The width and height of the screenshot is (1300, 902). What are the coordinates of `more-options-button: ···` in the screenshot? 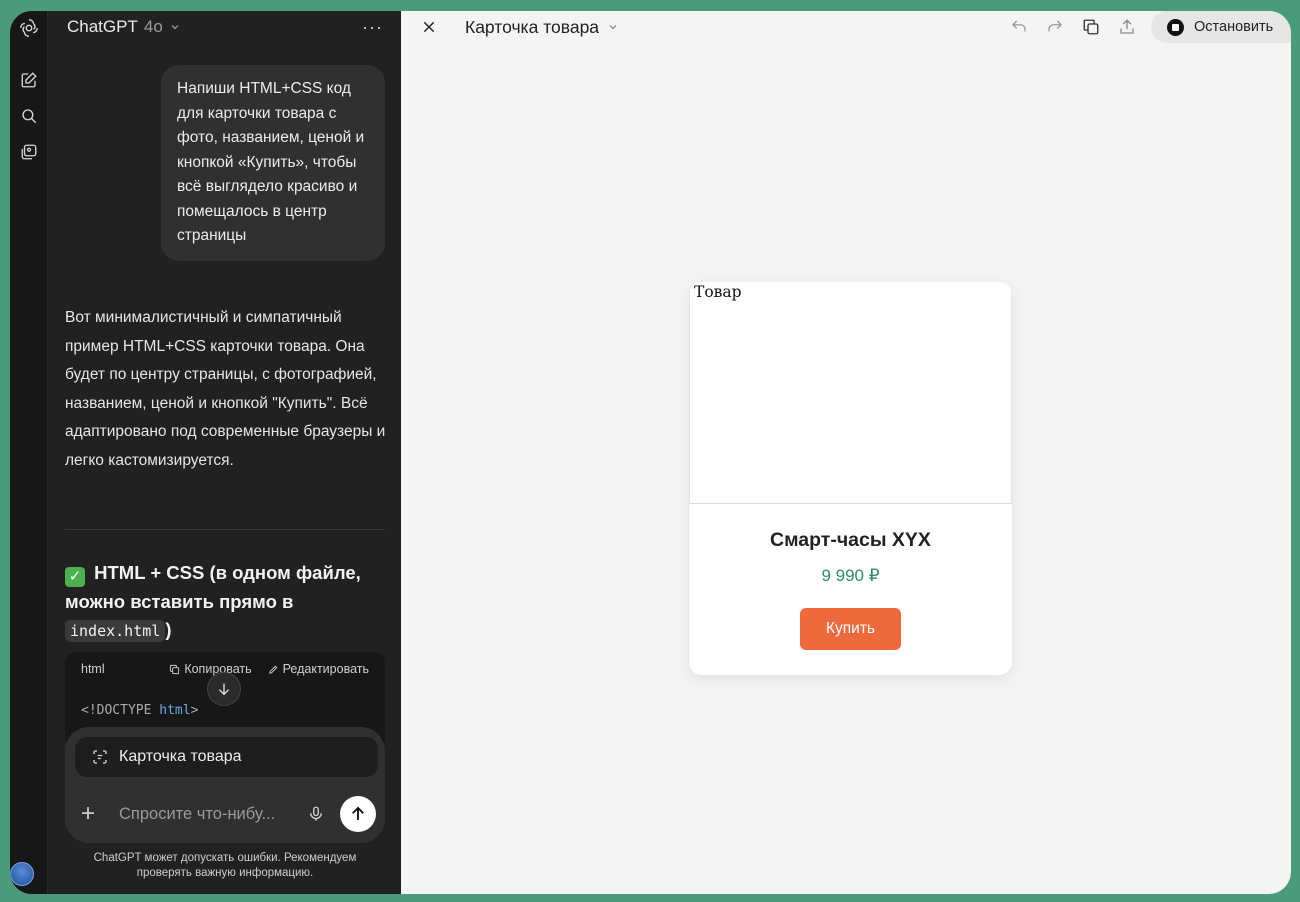 It's located at (372, 27).